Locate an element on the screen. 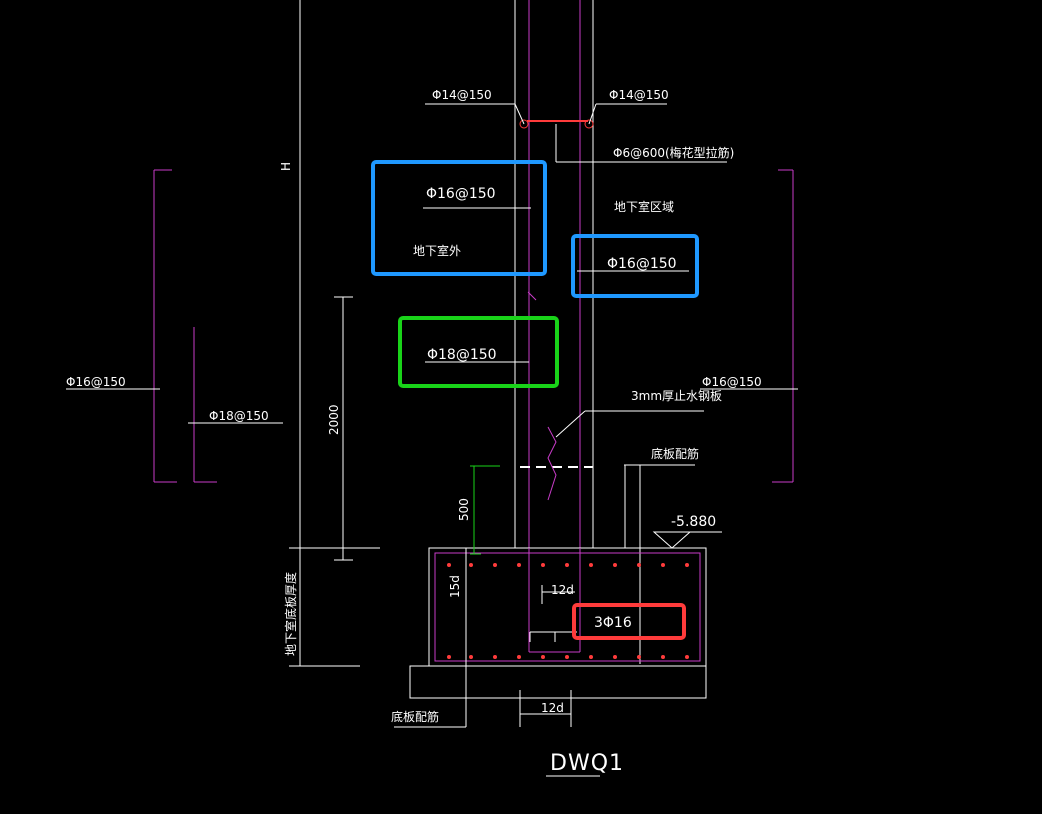 The image size is (1042, 814). lower-12d-label: 12d is located at coordinates (552, 708).